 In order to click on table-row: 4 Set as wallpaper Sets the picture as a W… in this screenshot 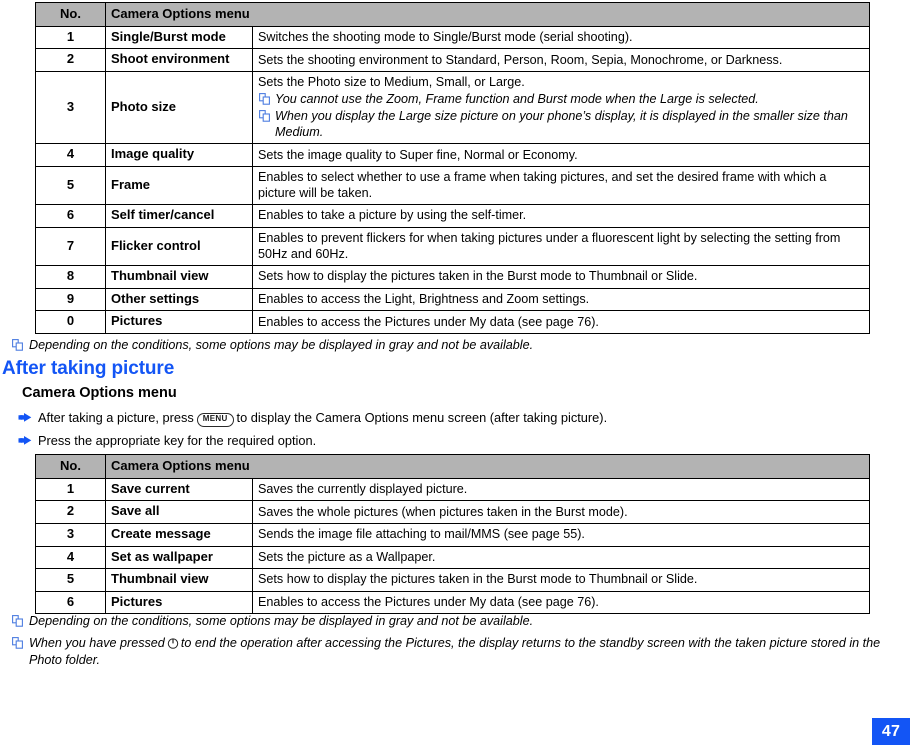, I will do `click(452, 557)`.